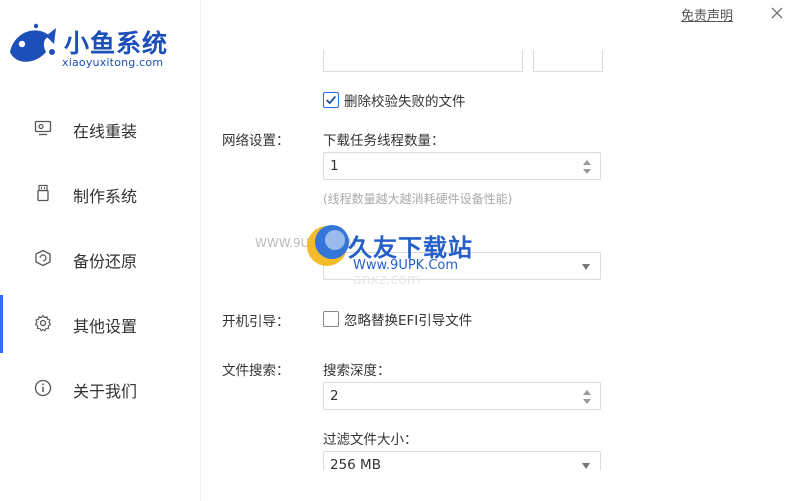 The image size is (785, 501). What do you see at coordinates (378, 254) in the screenshot?
I see `watermark: WWW.9UPK.COM 久友下载站 Www.9UPK.Com anxz.com` at bounding box center [378, 254].